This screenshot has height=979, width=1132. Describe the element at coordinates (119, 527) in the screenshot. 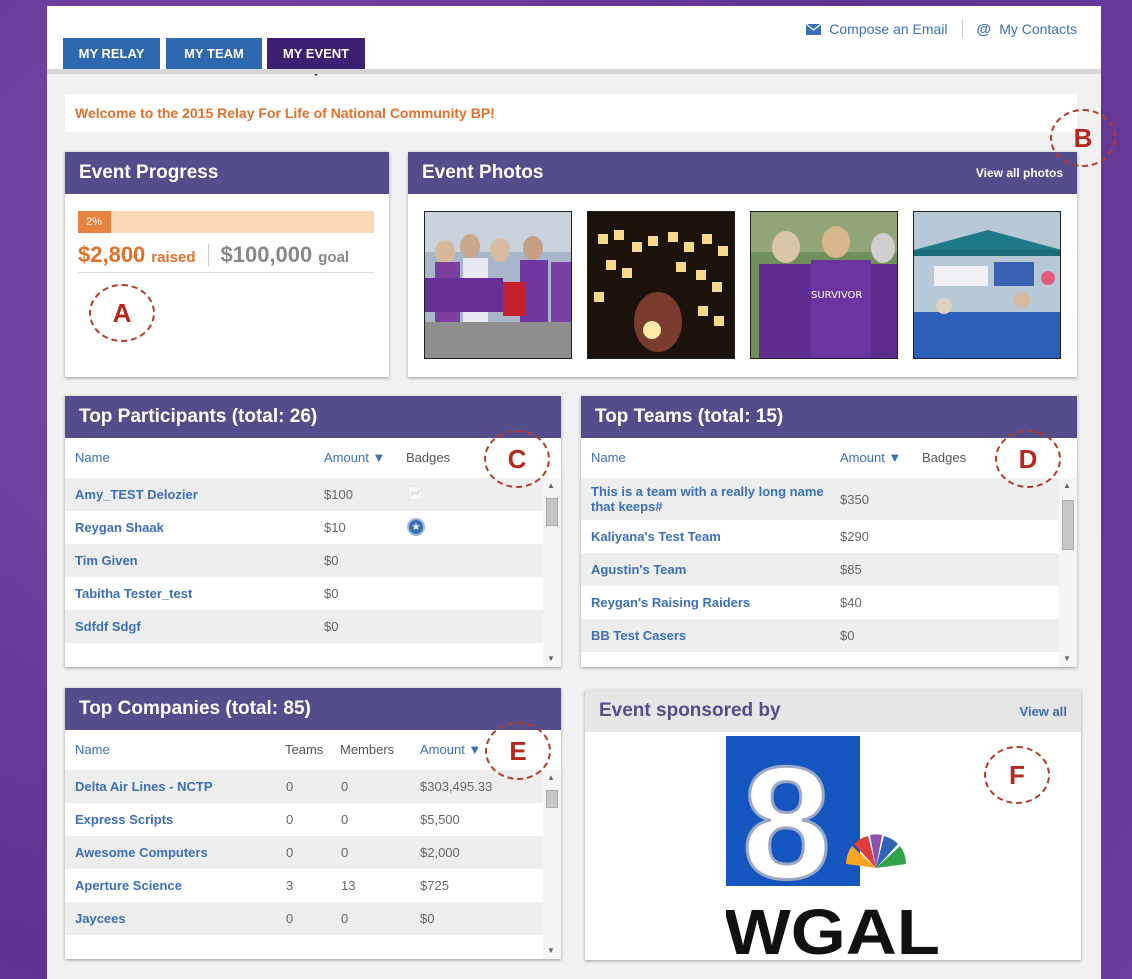

I see `participant-name: Reygan Shaak` at that location.